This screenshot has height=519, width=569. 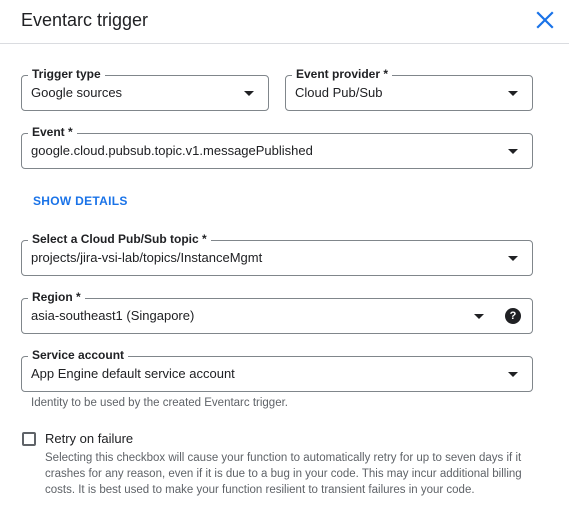 What do you see at coordinates (119, 239) in the screenshot?
I see `pubsub-topic-label: Select a Cloud Pub/Sub topic *` at bounding box center [119, 239].